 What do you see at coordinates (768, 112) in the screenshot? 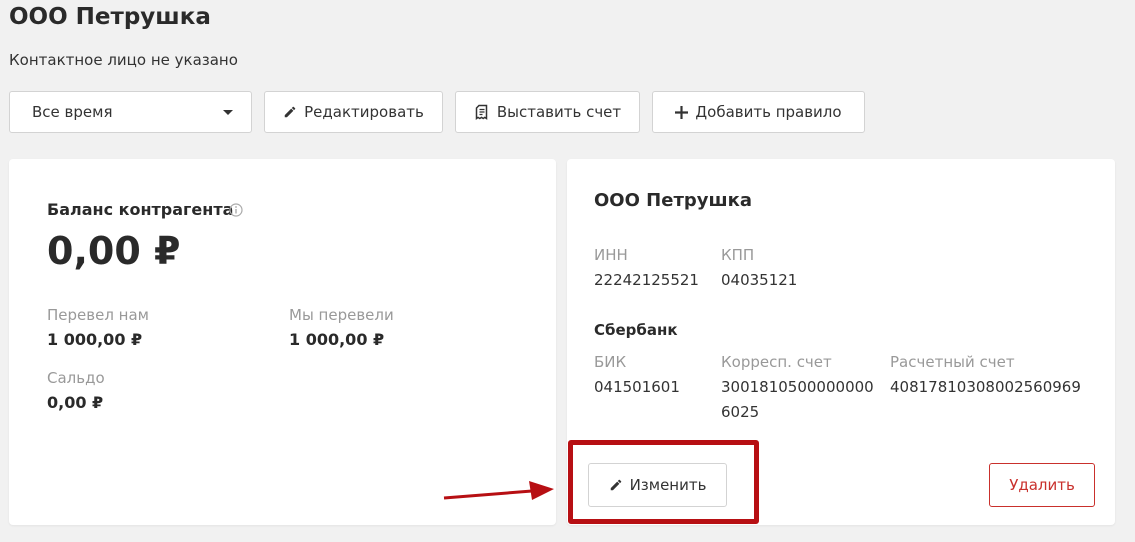
I see `add-rule-label: Добавить правило` at bounding box center [768, 112].